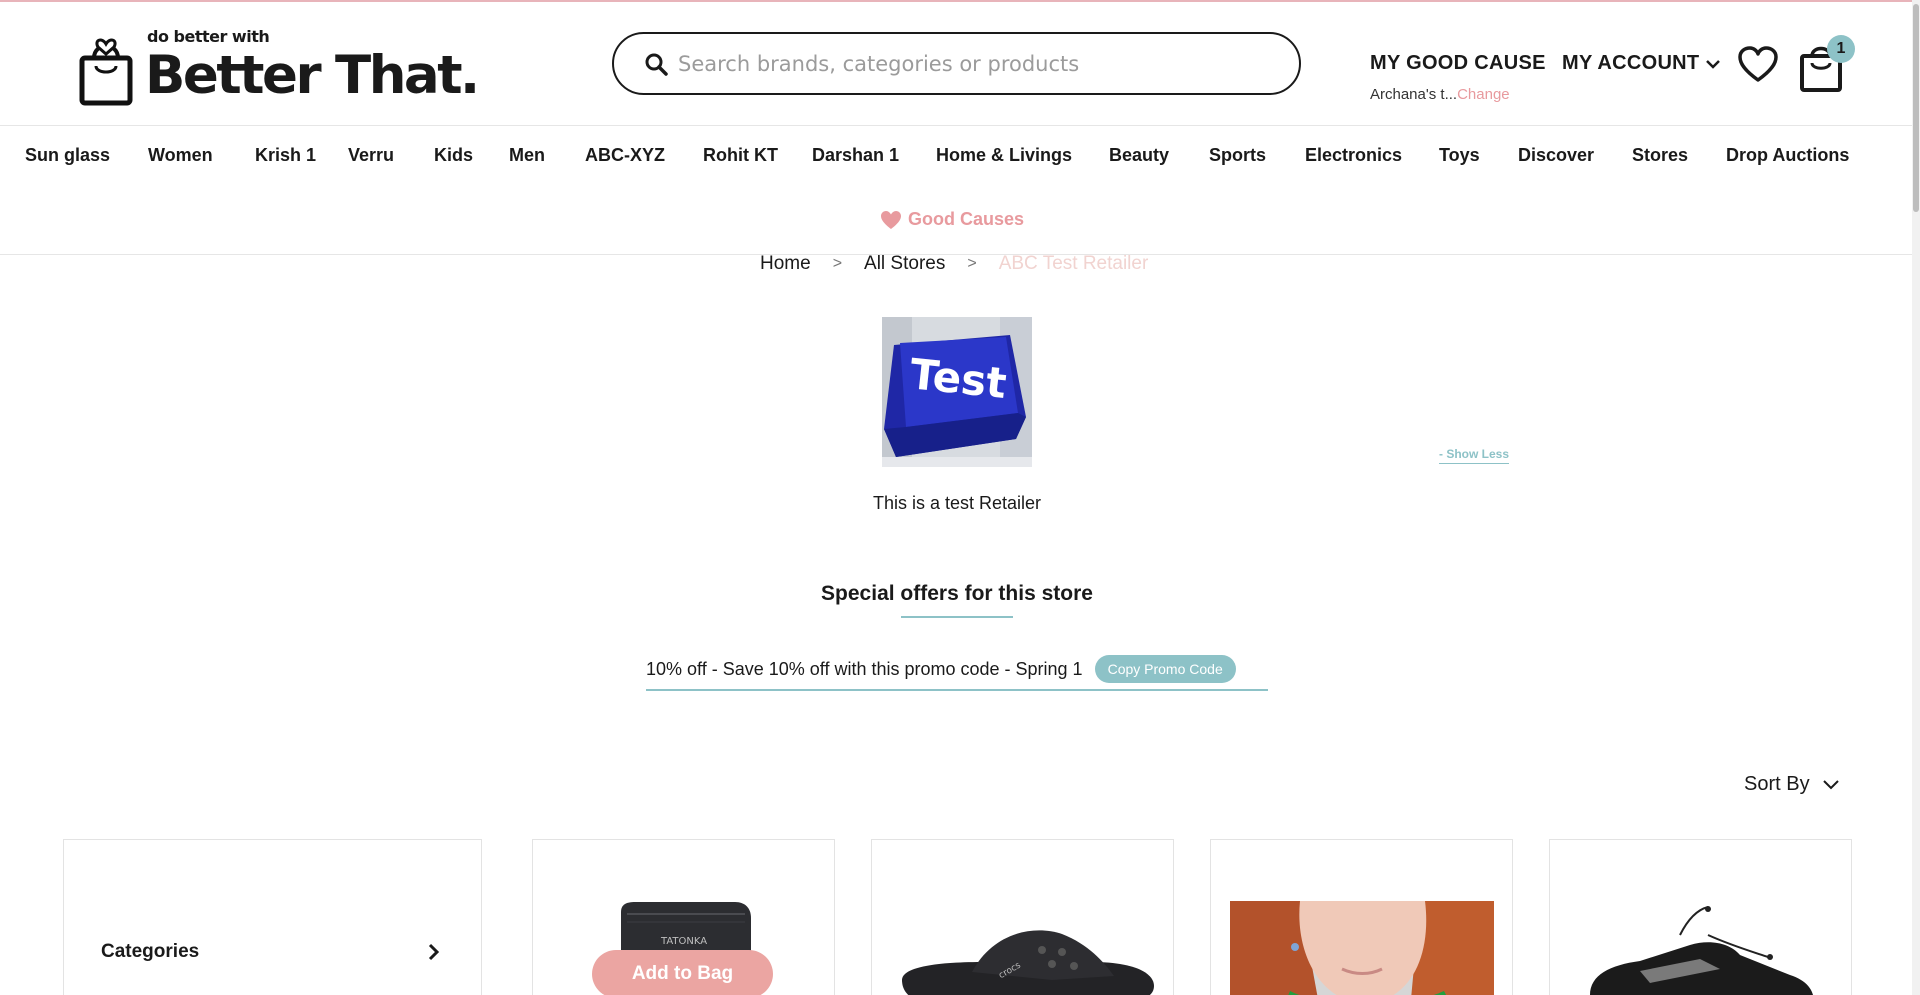 The image size is (1920, 995). Describe the element at coordinates (453, 155) in the screenshot. I see `nav-item-kids: Kids` at that location.